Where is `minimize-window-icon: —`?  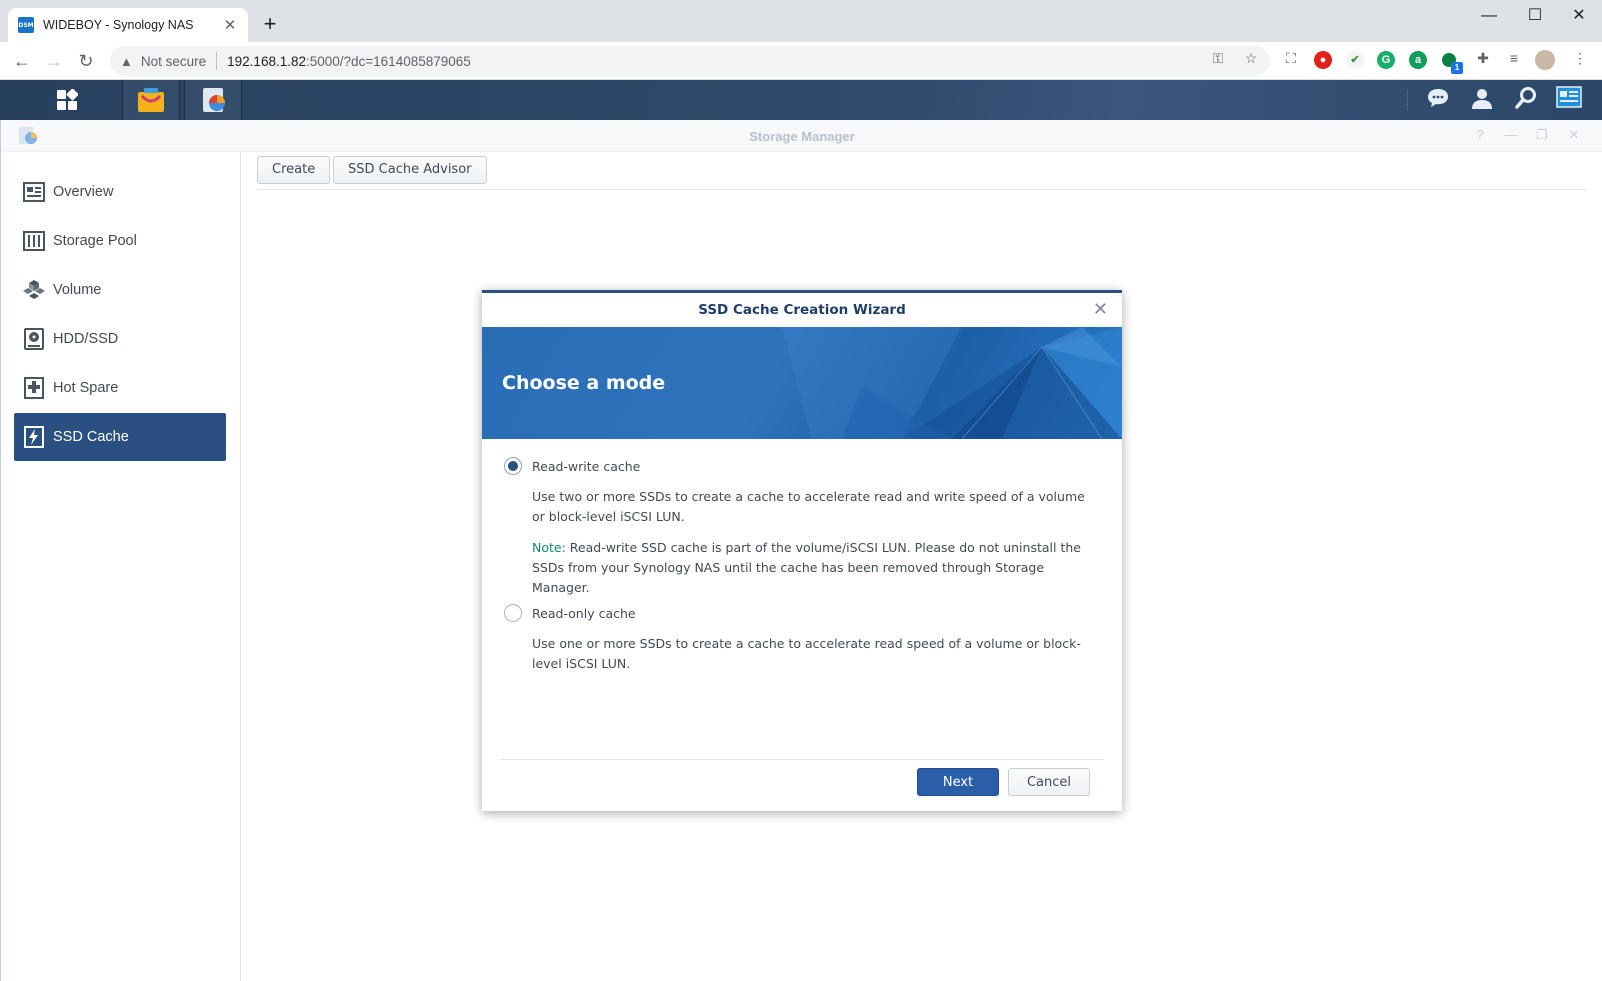
minimize-window-icon: — is located at coordinates (1489, 16).